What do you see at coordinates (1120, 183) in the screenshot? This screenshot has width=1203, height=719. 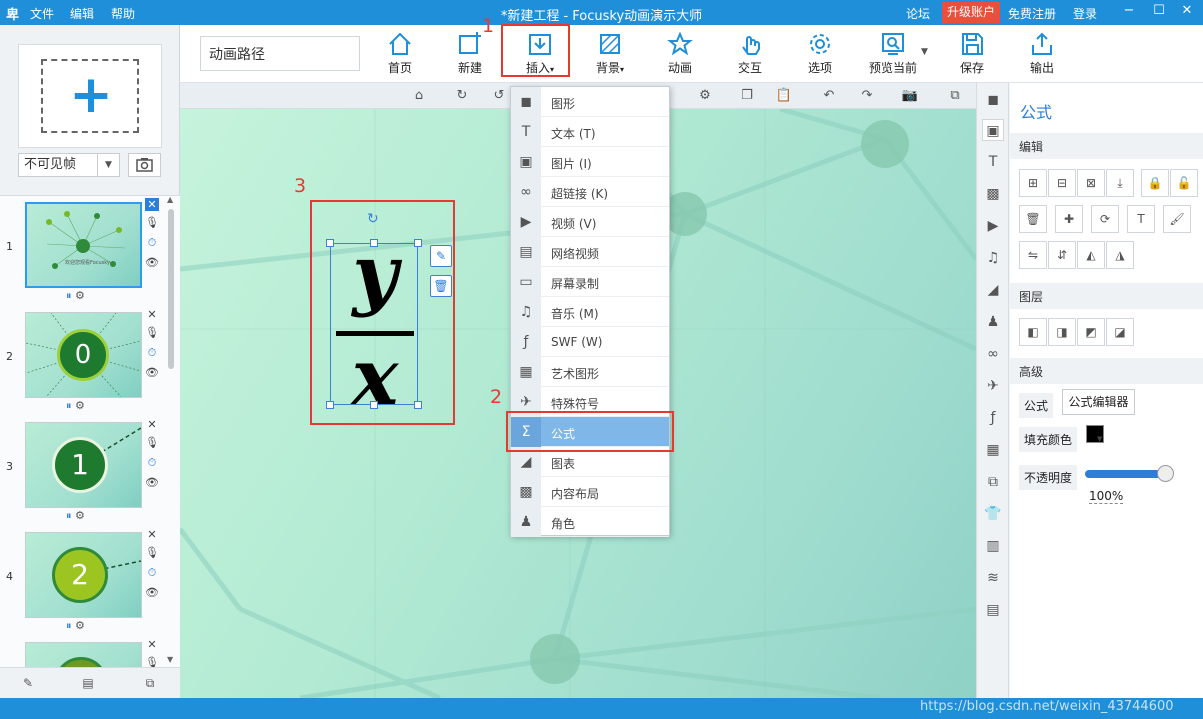 I see `download-icon: ⤓` at bounding box center [1120, 183].